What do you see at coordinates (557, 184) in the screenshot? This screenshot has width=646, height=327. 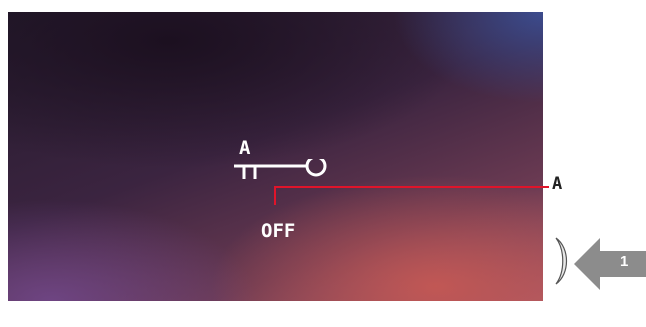 I see `callout-label: A` at bounding box center [557, 184].